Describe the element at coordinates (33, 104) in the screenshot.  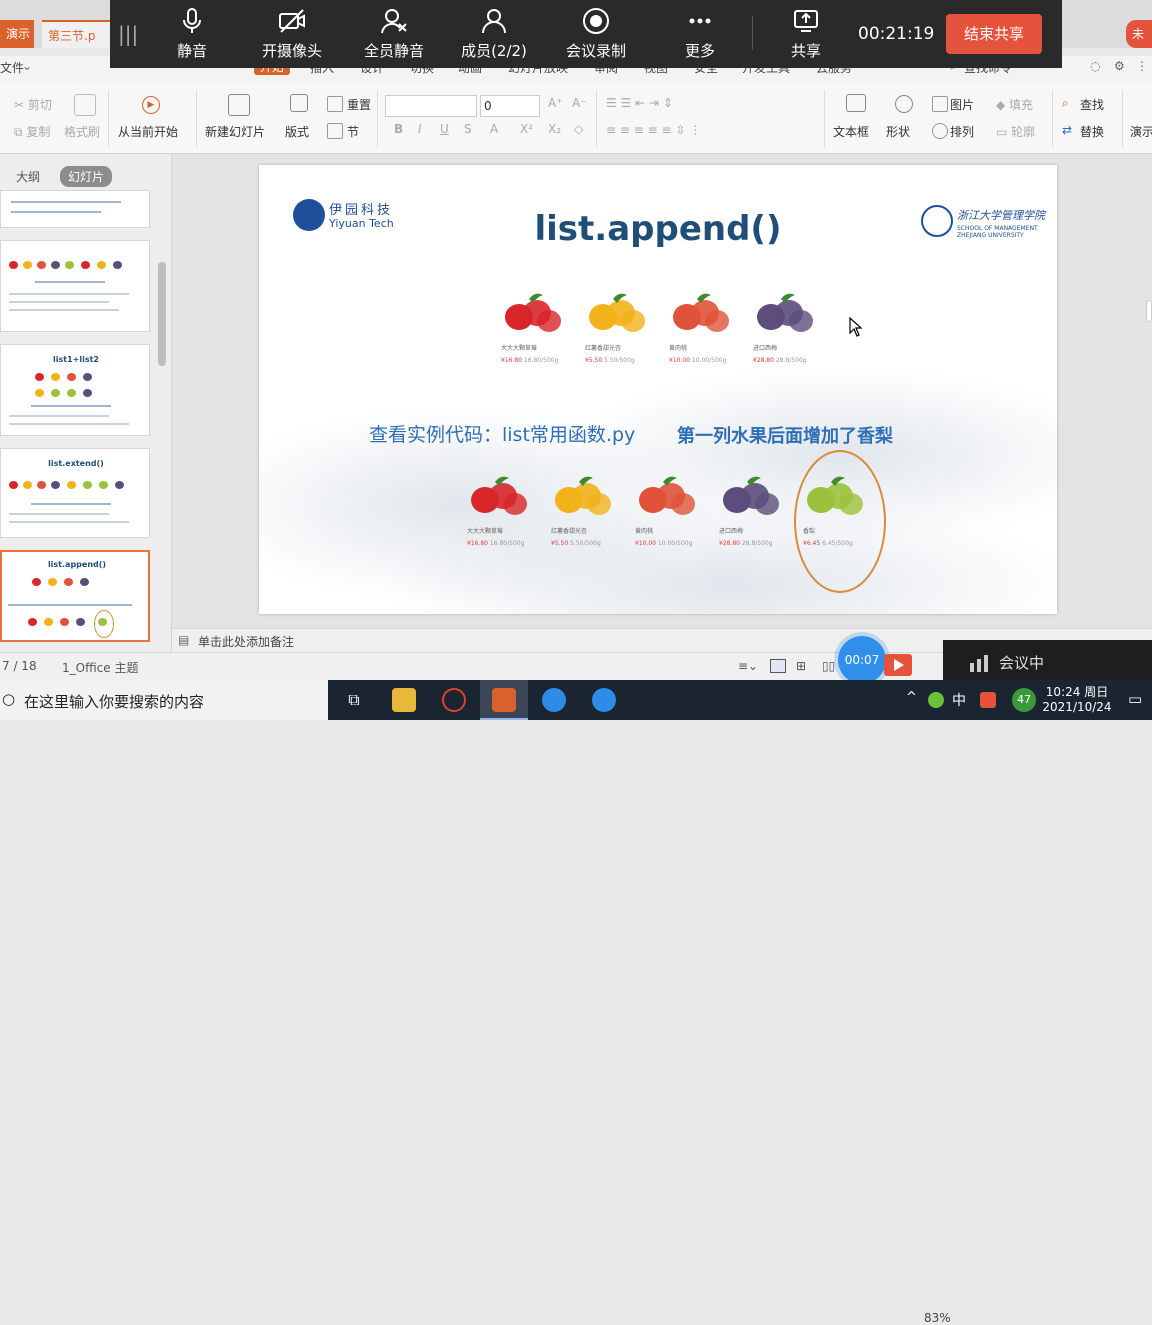
I see `cut-button: ✂ 剪切` at that location.